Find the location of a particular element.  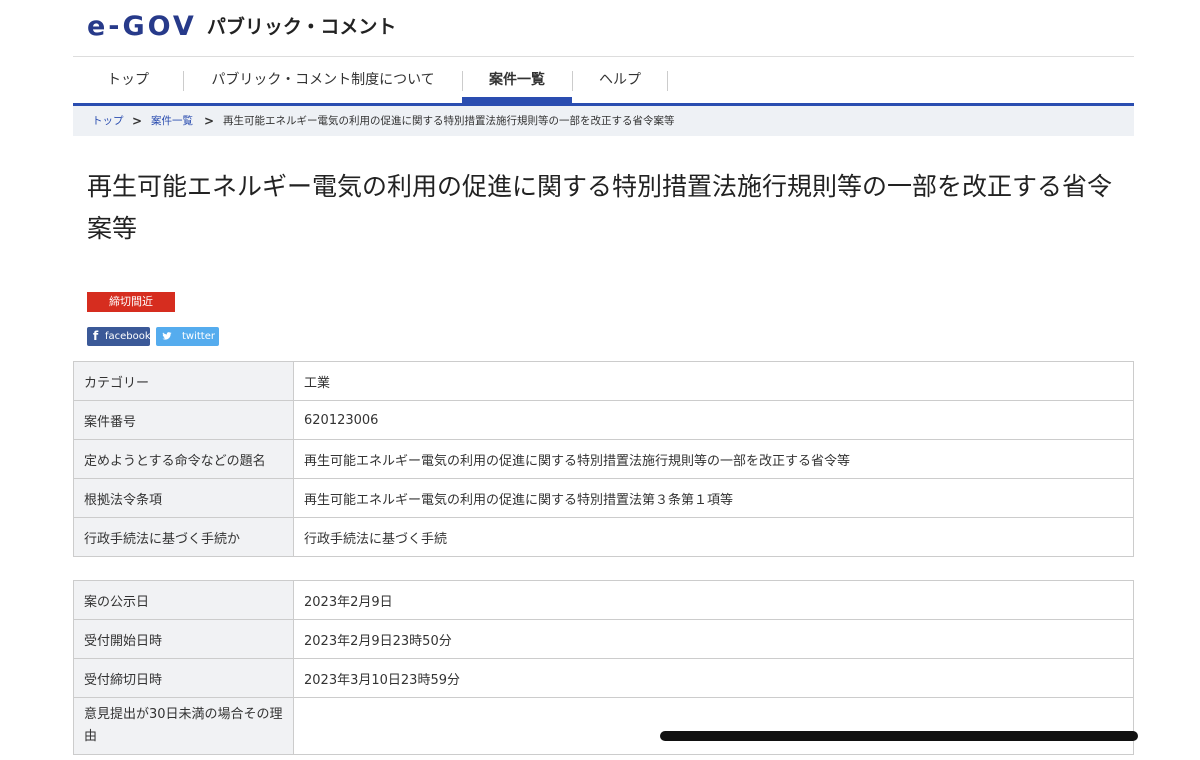

breadcrumb-case-list: 案件一覧 is located at coordinates (172, 121).